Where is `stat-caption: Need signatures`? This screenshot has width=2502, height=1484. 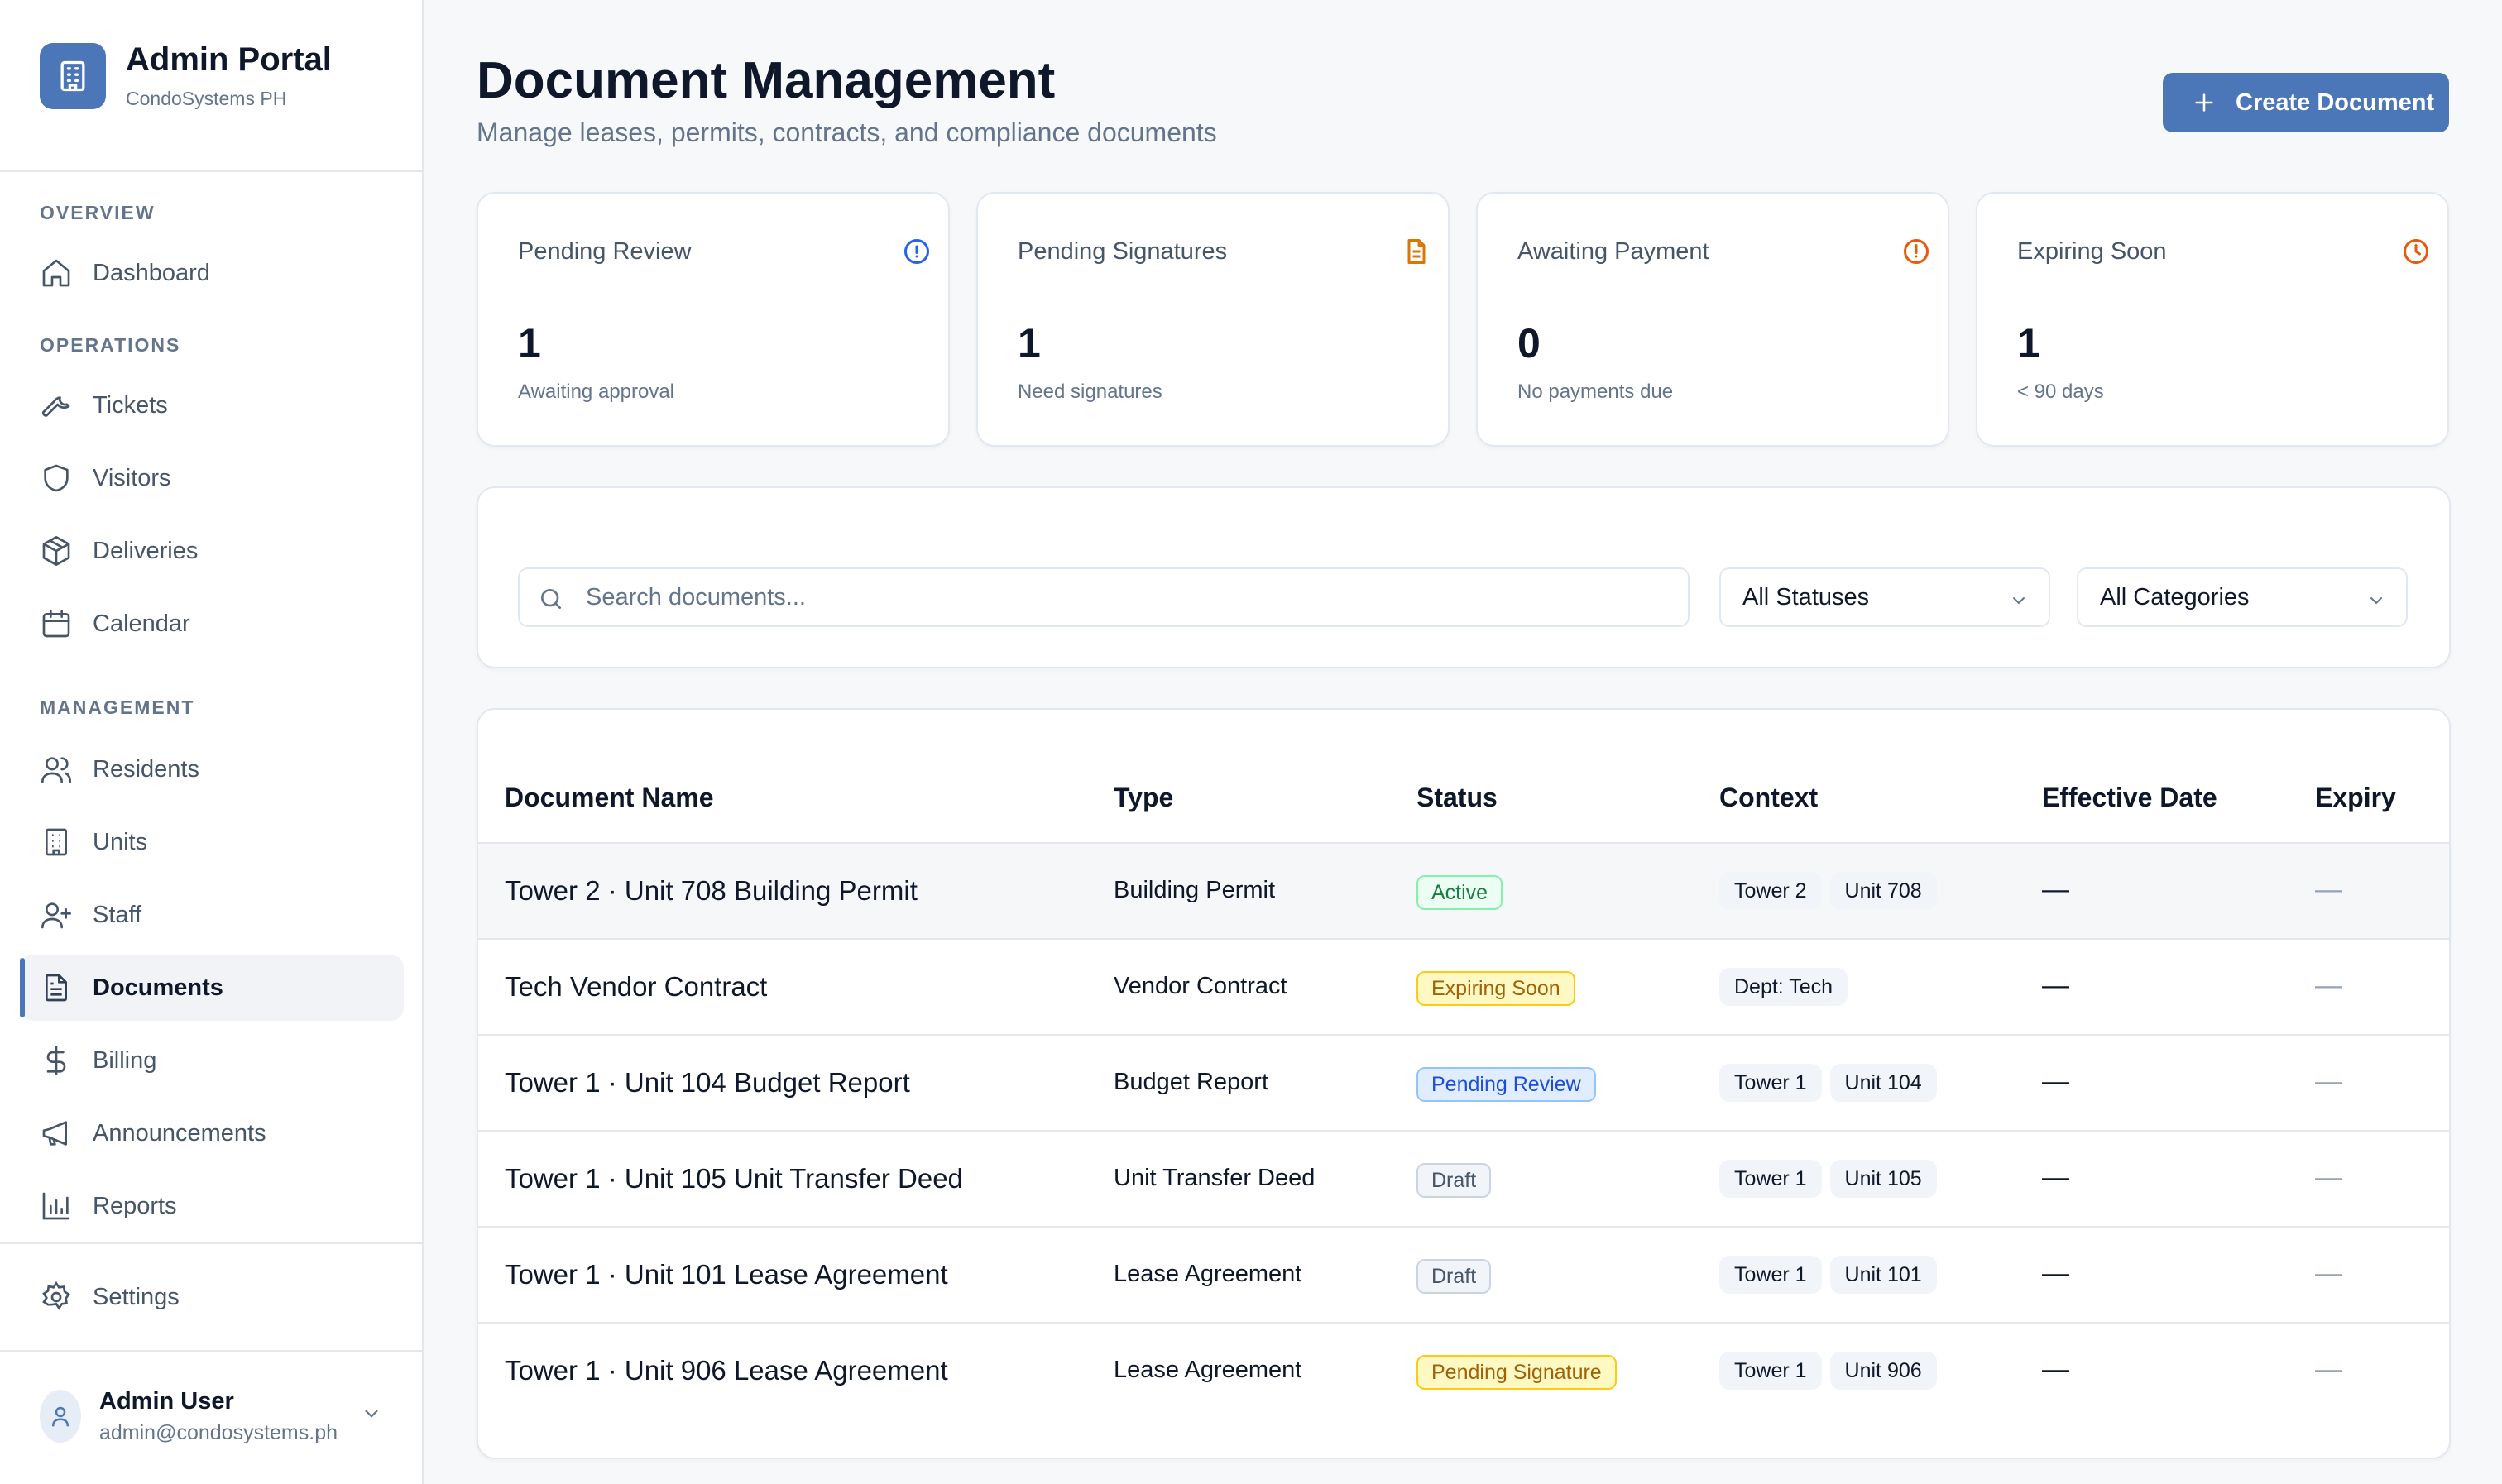
stat-caption: Need signatures is located at coordinates (1090, 392).